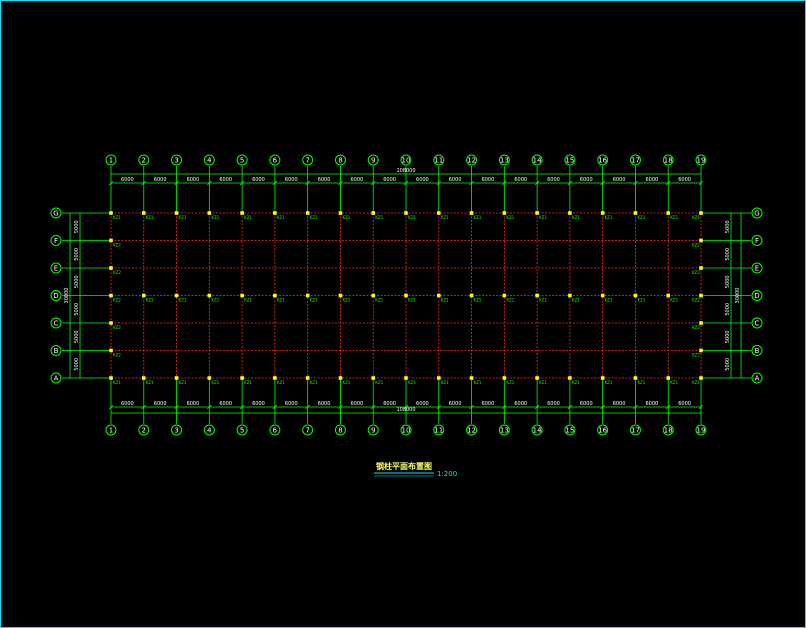  I want to click on axis-bubble-top-14-label: 14, so click(537, 161).